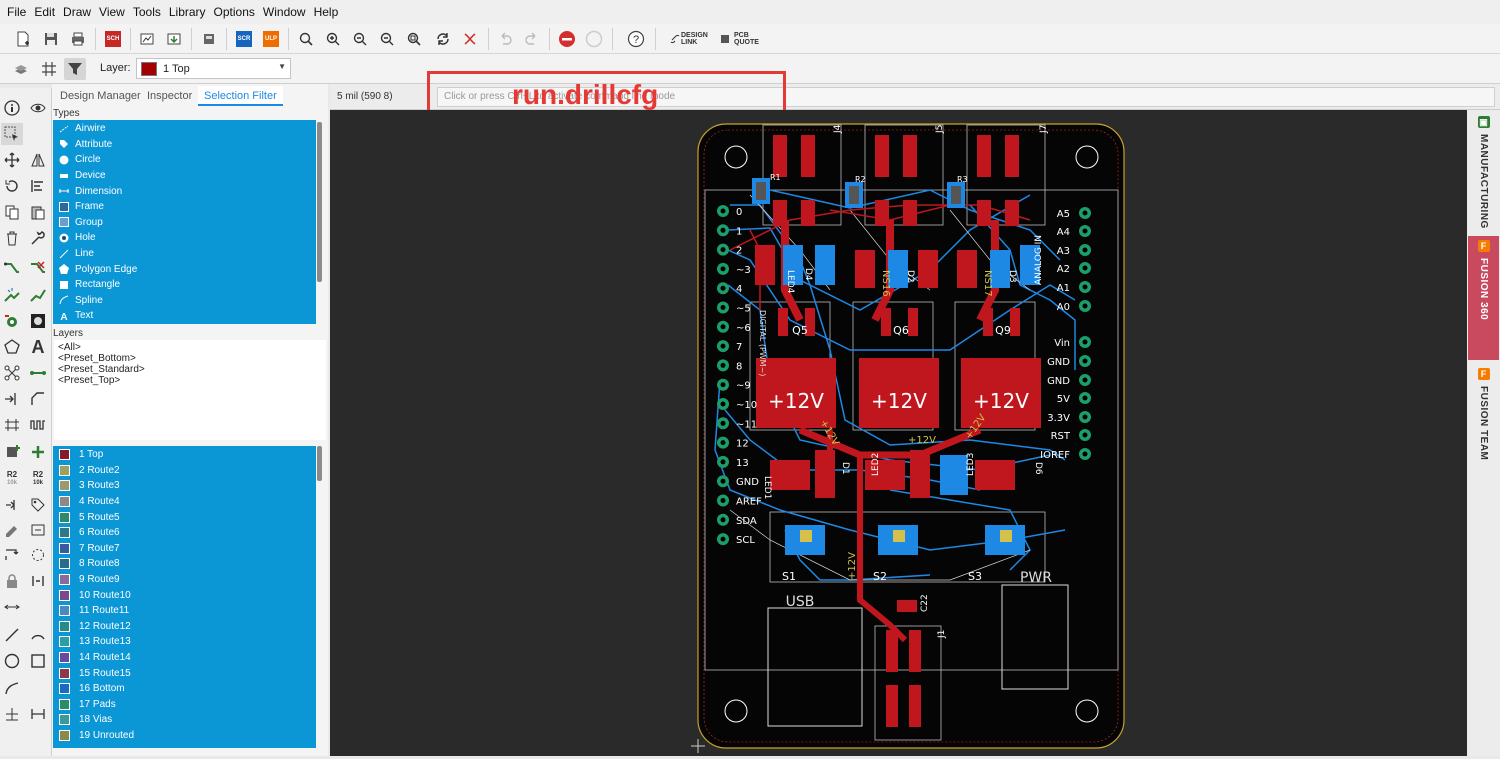 This screenshot has width=1500, height=759. I want to click on type-row: A Text, so click(76, 316).